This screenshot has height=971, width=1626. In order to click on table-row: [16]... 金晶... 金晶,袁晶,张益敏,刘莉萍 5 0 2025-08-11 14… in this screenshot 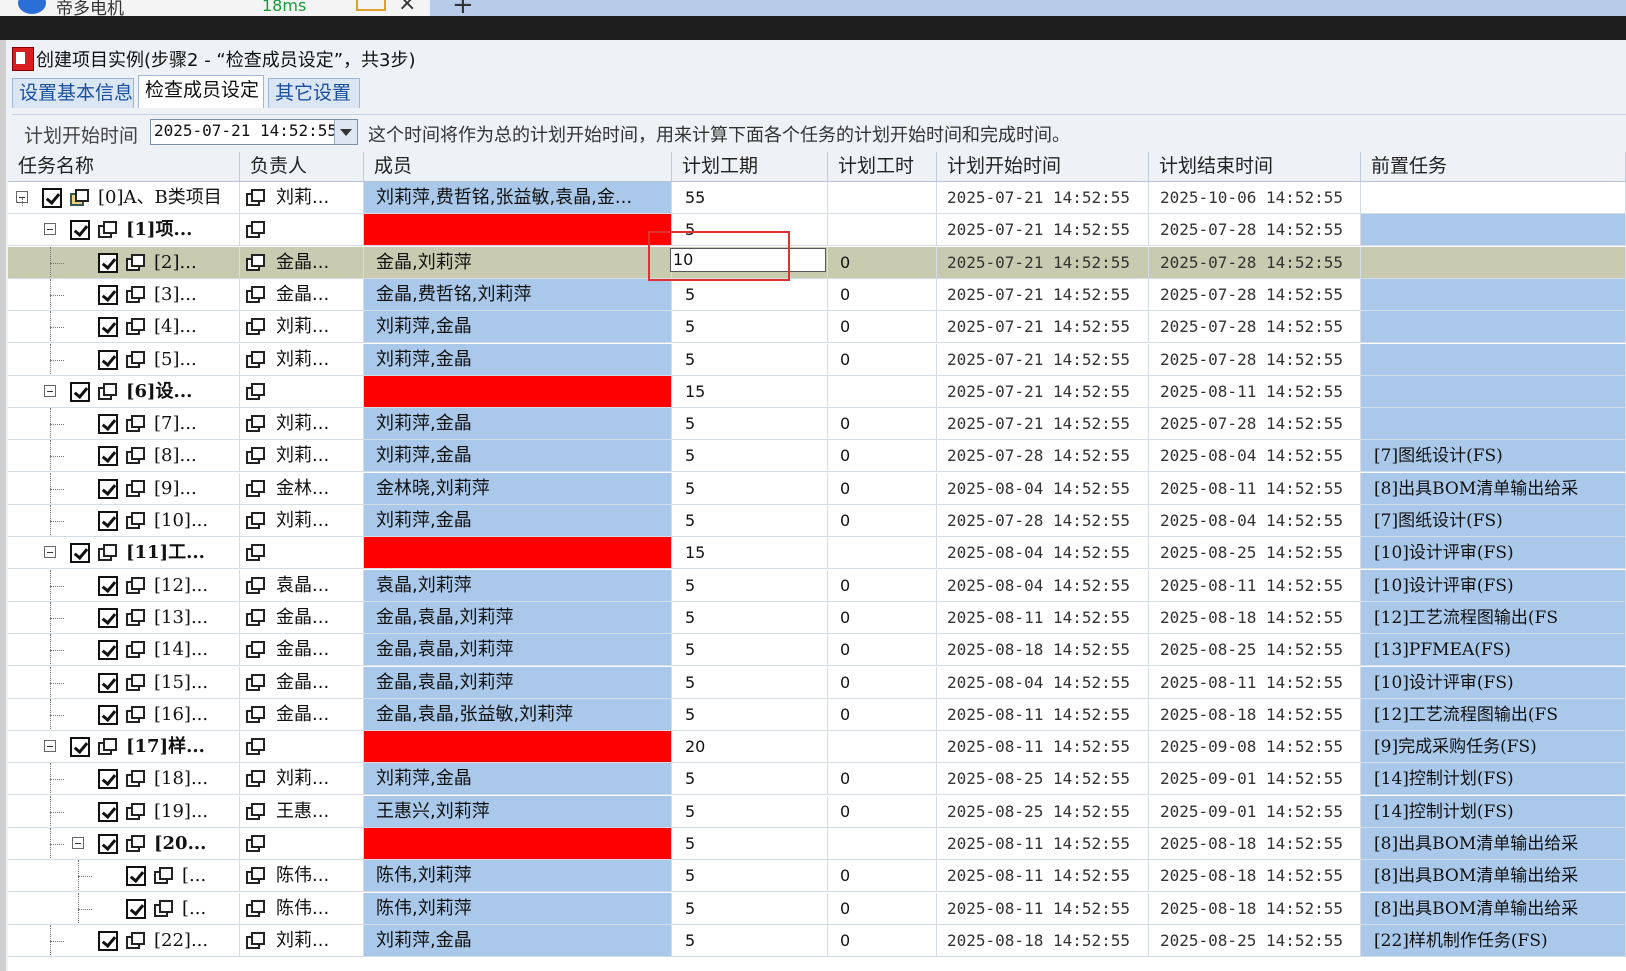, I will do `click(817, 714)`.